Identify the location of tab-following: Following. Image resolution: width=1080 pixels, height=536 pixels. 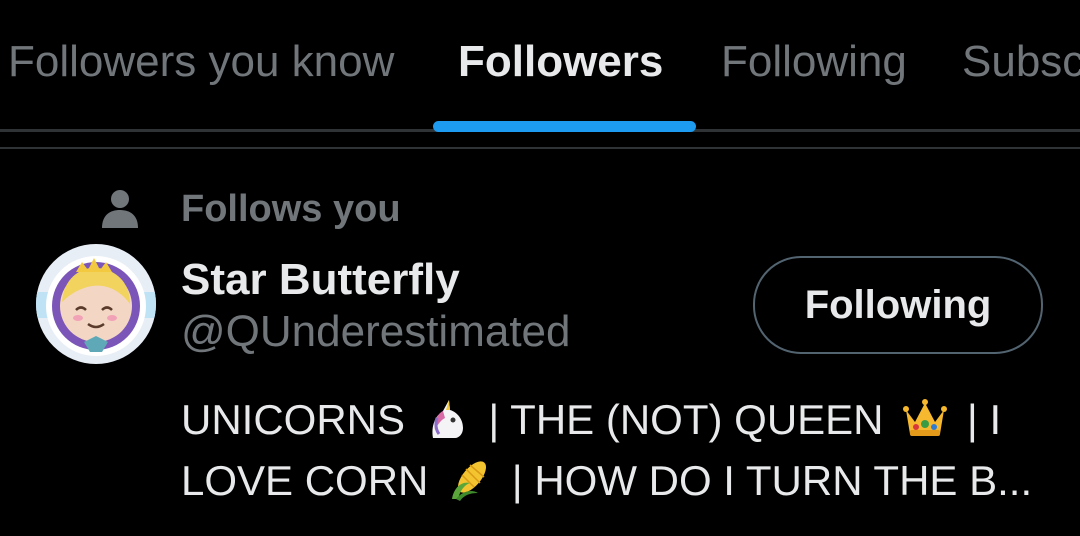
(814, 62).